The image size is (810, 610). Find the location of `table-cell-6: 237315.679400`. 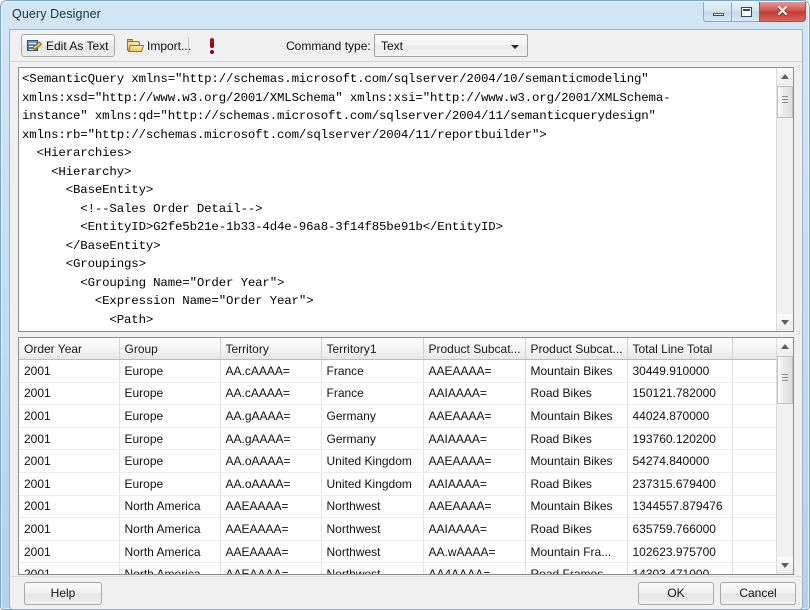

table-cell-6: 237315.679400 is located at coordinates (680, 484).